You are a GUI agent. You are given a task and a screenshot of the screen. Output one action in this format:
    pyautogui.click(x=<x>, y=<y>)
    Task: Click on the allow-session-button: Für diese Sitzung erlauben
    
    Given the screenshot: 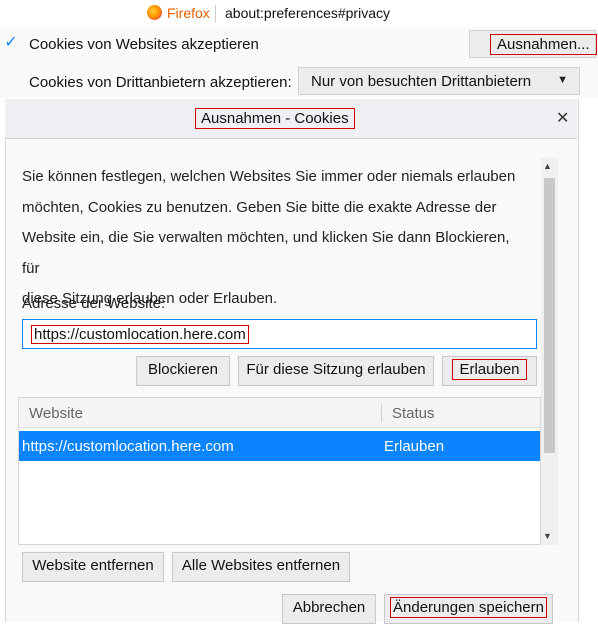 What is the action you would take?
    pyautogui.click(x=336, y=371)
    